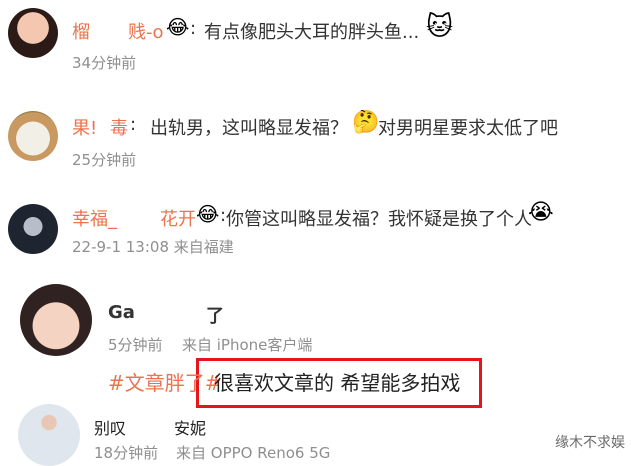 The height and width of the screenshot is (466, 631). I want to click on comment-text: 很喜欢文章的 希望能多拍戏, so click(337, 383).